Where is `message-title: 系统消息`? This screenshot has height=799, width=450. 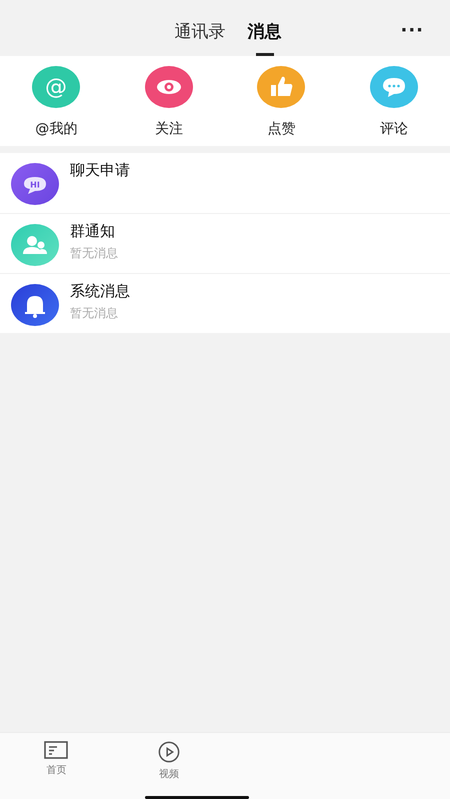 message-title: 系统消息 is located at coordinates (100, 291).